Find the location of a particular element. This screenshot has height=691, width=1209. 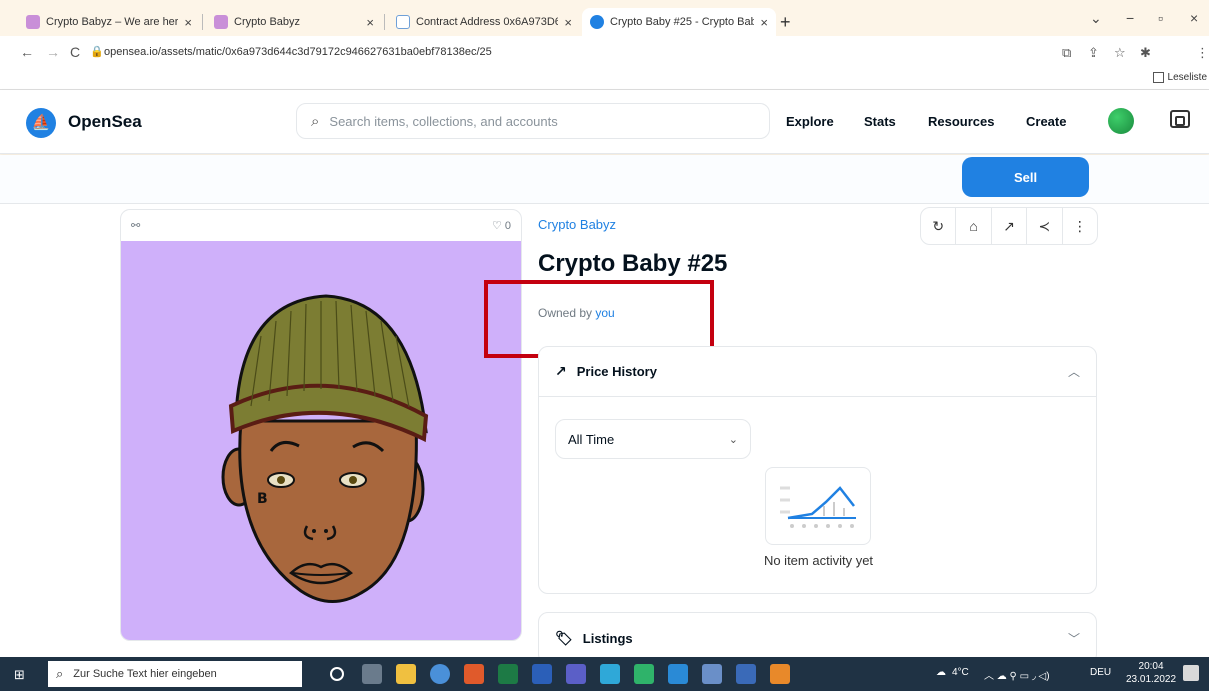

tab-crypto-babyz-home: Crypto Babyz – We are here to n × is located at coordinates (109, 22).